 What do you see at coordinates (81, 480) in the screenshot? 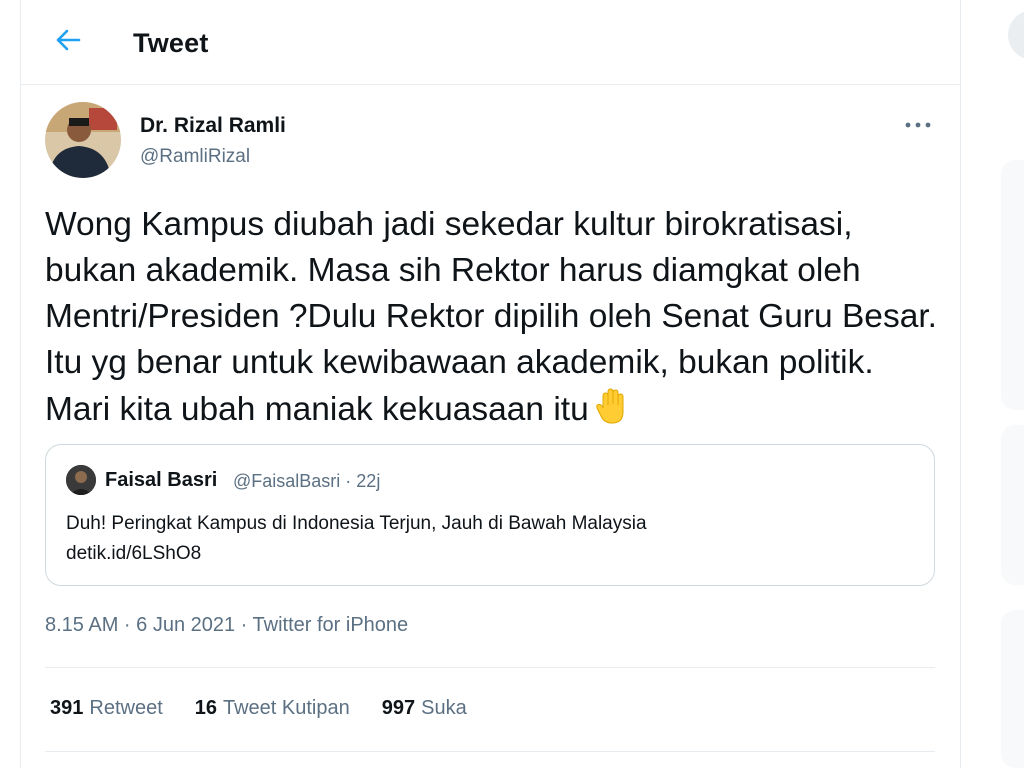
I see `quote-author-avatar` at bounding box center [81, 480].